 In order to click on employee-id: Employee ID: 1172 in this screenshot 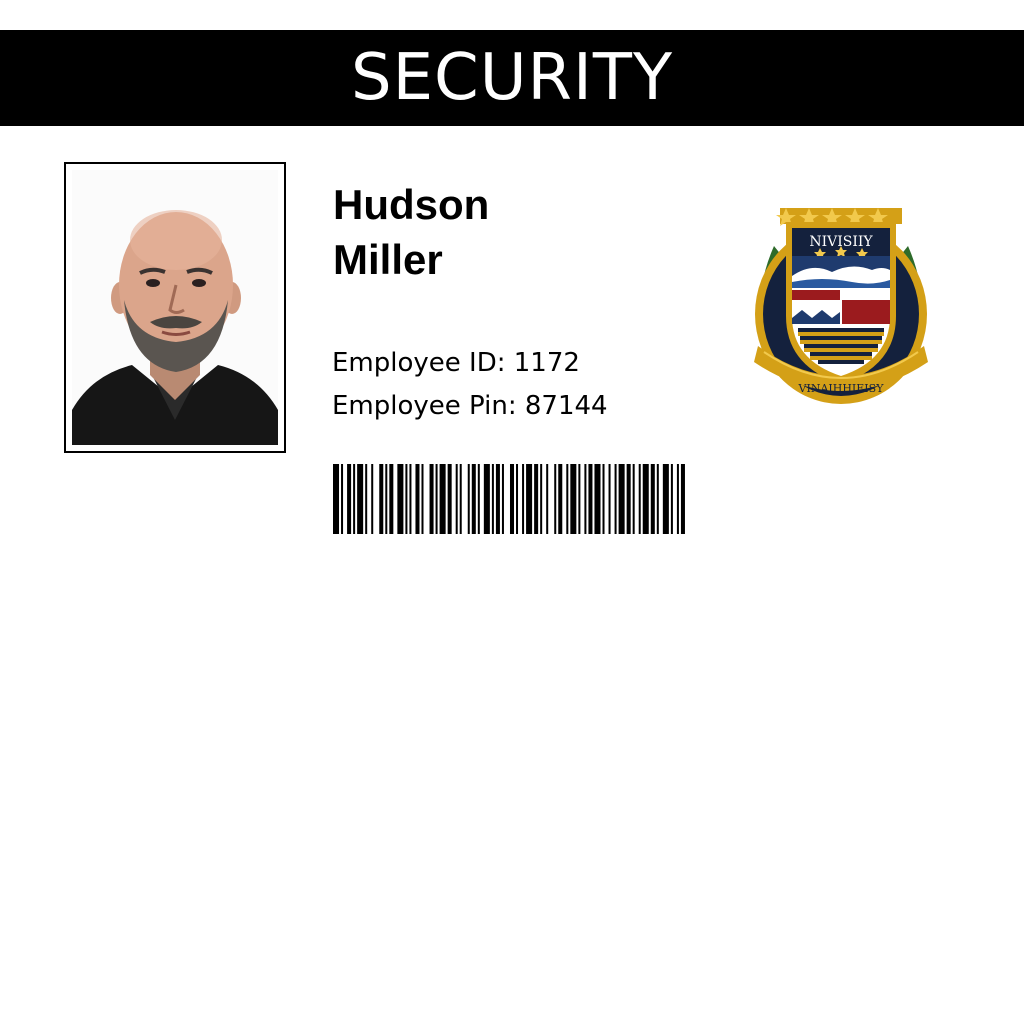, I will do `click(456, 363)`.